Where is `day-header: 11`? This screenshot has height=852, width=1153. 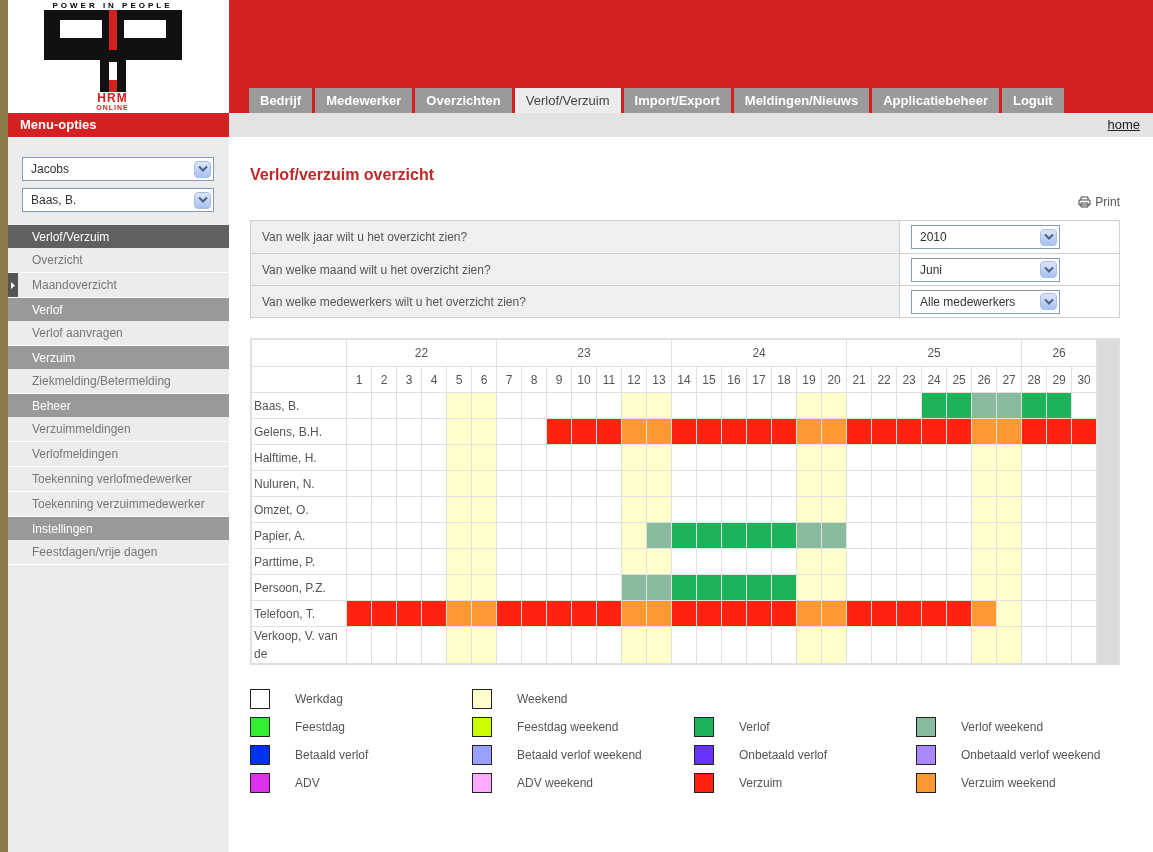 day-header: 11 is located at coordinates (609, 379).